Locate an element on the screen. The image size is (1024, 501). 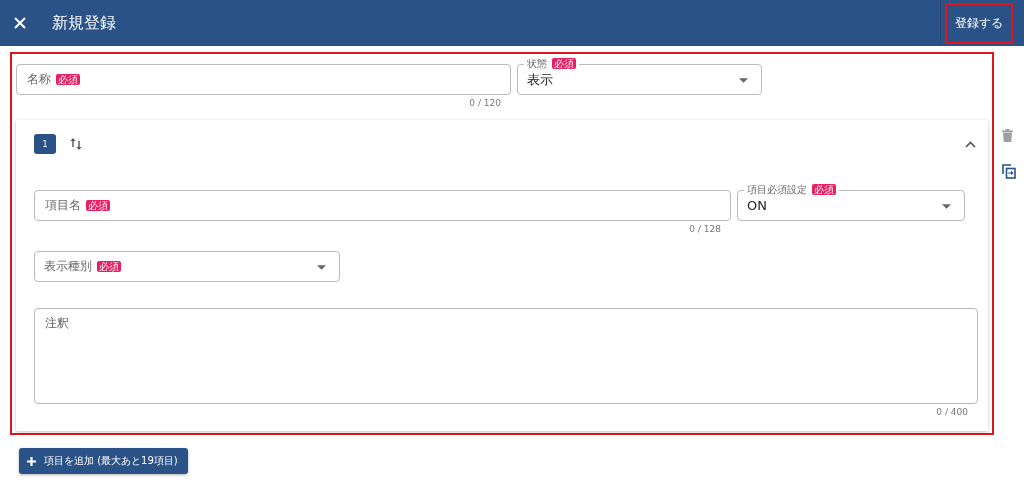
character-counter: 0 / 120 is located at coordinates (485, 103).